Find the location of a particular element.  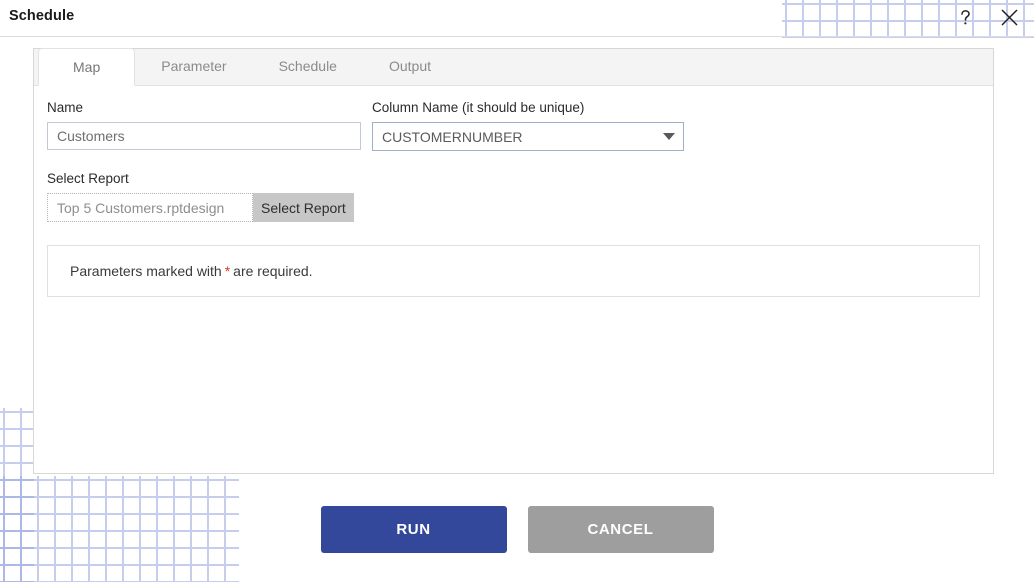

dialog-title-bar is located at coordinates (517, 18).